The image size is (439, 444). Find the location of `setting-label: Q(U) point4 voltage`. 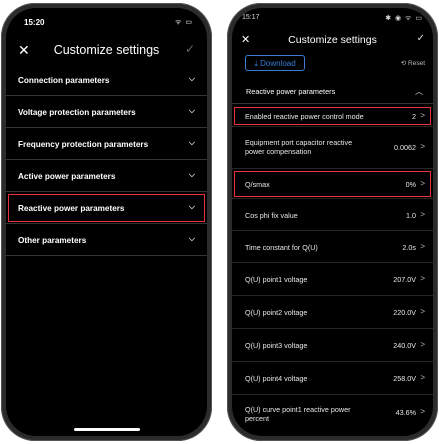

setting-label: Q(U) point4 voltage is located at coordinates (276, 378).